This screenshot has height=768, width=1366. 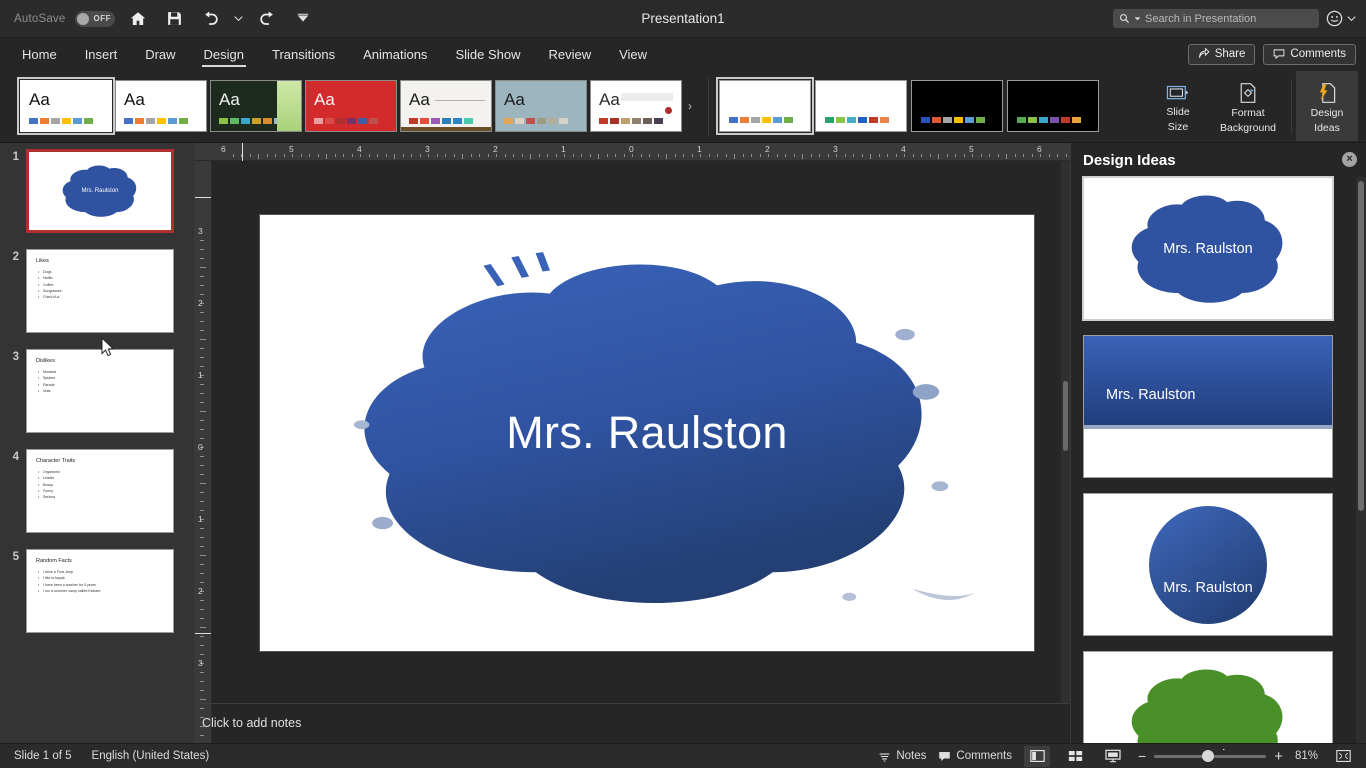 I want to click on design-idea-blob-center: Mrs. Raulston, so click(x=1208, y=248).